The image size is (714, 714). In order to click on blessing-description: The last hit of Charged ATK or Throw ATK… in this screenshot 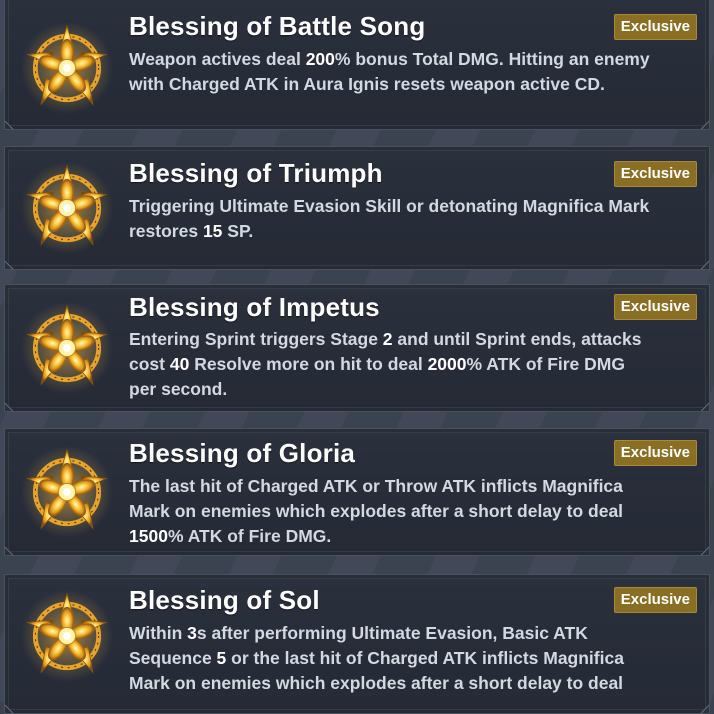, I will do `click(376, 511)`.